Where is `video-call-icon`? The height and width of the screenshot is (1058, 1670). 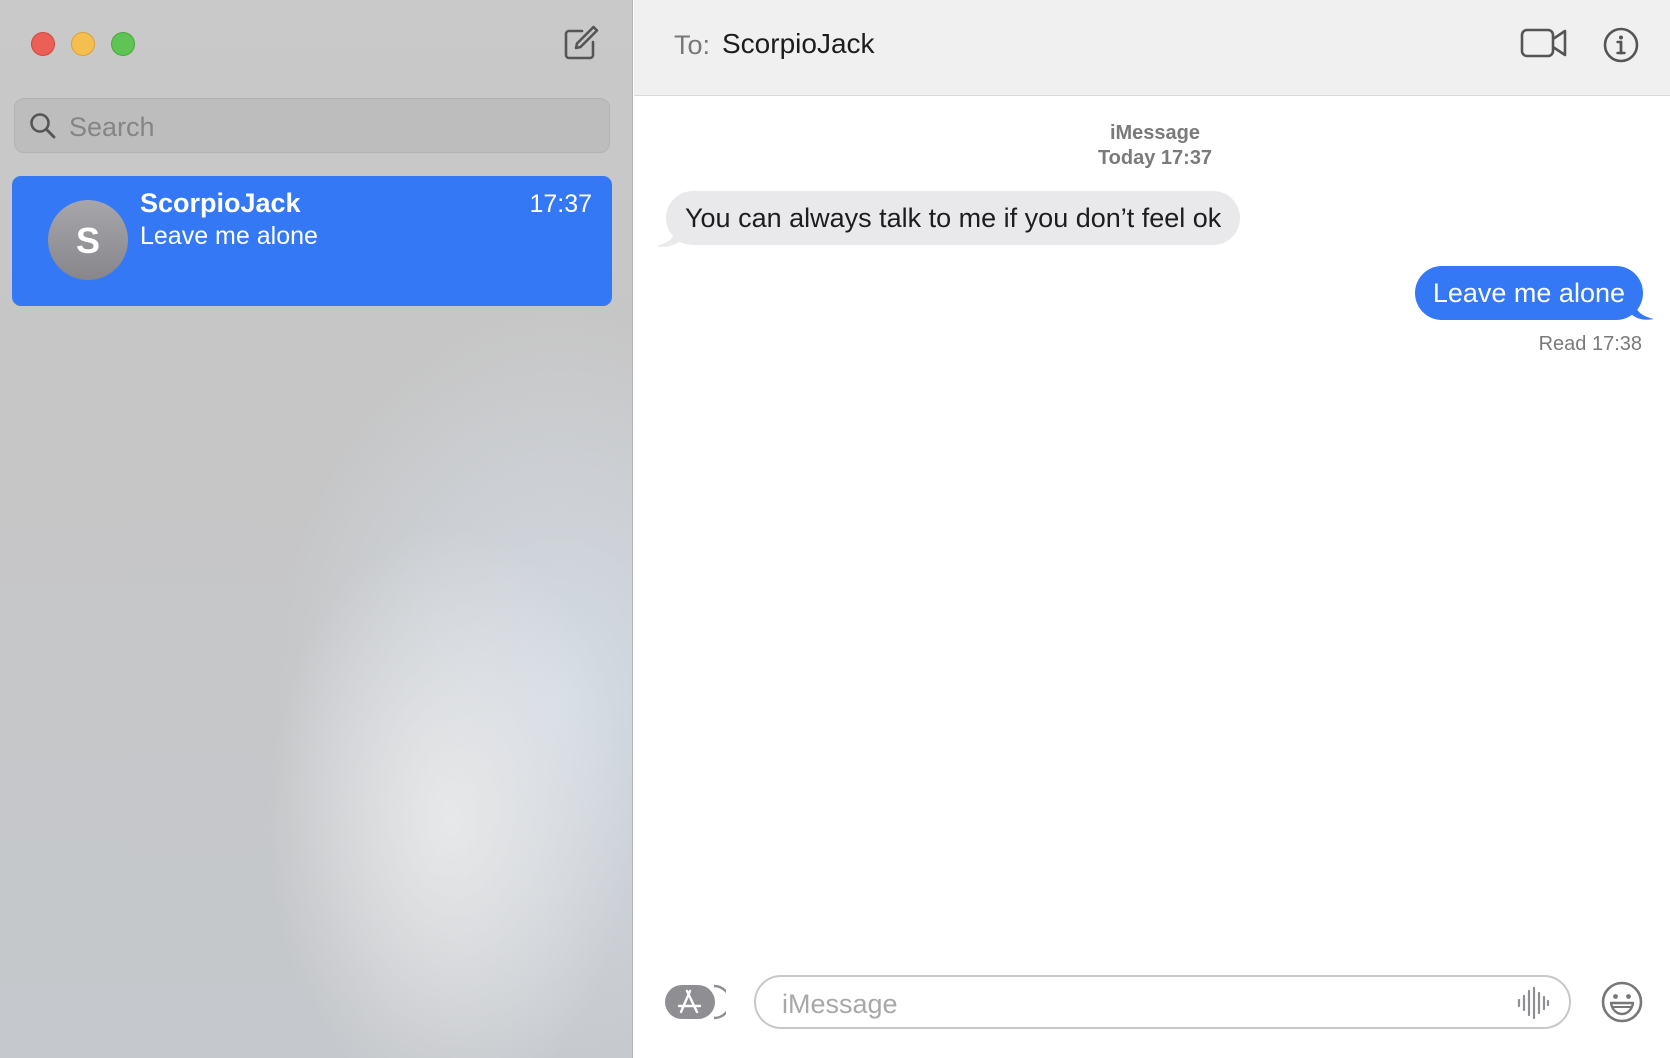 video-call-icon is located at coordinates (1544, 43).